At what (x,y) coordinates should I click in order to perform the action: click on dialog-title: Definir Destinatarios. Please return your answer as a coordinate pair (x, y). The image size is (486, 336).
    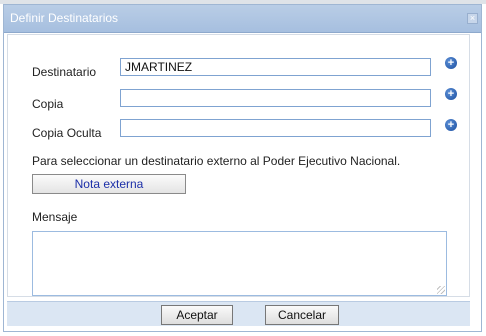
    Looking at the image, I should click on (64, 18).